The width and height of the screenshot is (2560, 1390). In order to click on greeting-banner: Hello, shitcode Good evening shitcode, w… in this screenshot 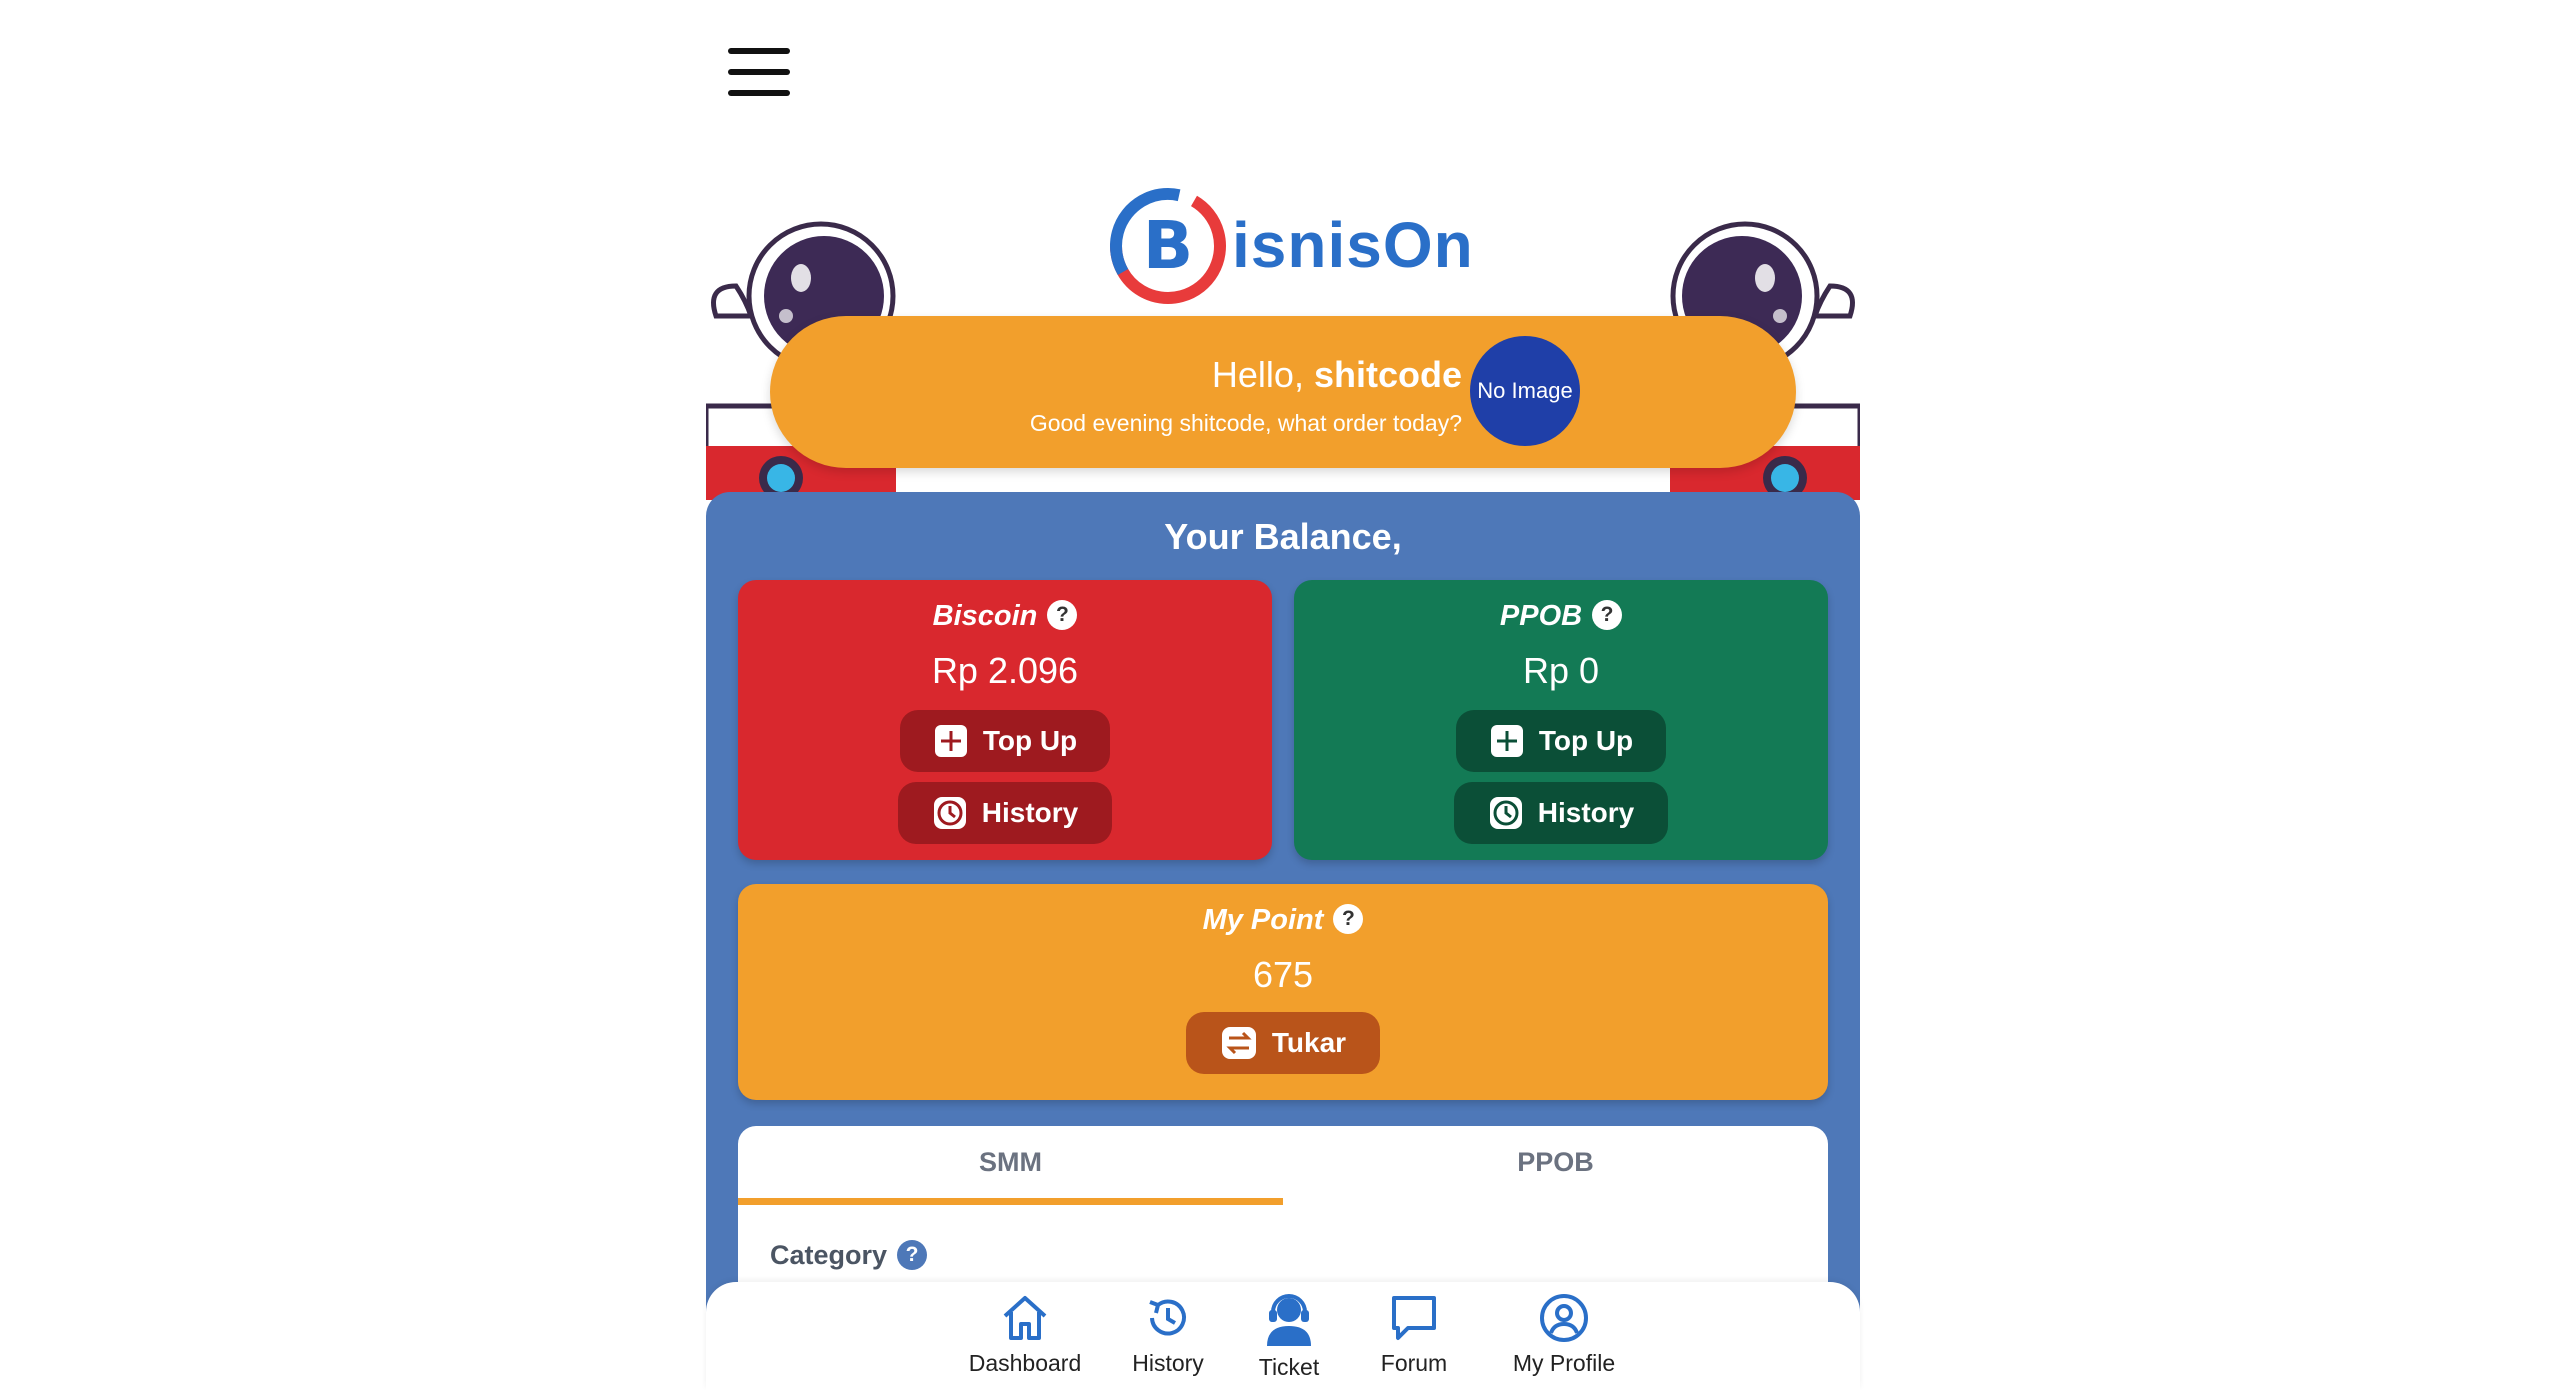, I will do `click(1283, 392)`.